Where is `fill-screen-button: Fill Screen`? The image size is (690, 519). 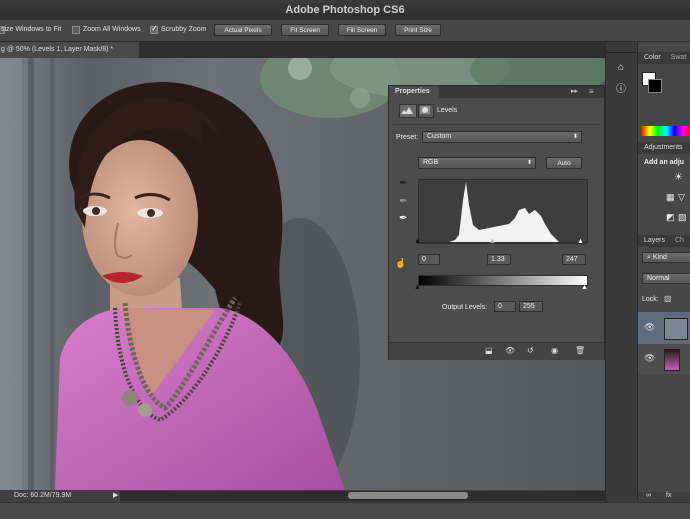
fill-screen-button: Fill Screen is located at coordinates (362, 30).